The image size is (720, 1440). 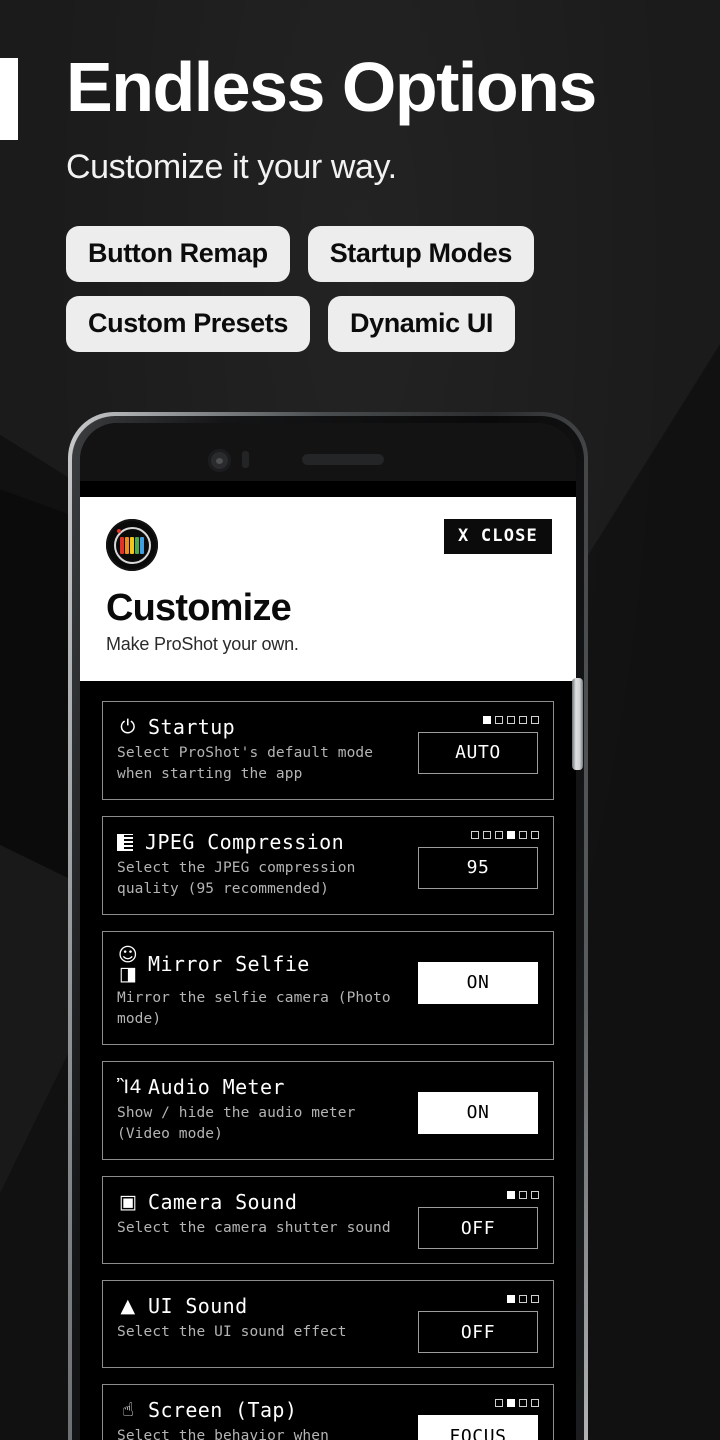 I want to click on setting-title-row: ⏻ Startup, so click(x=263, y=726).